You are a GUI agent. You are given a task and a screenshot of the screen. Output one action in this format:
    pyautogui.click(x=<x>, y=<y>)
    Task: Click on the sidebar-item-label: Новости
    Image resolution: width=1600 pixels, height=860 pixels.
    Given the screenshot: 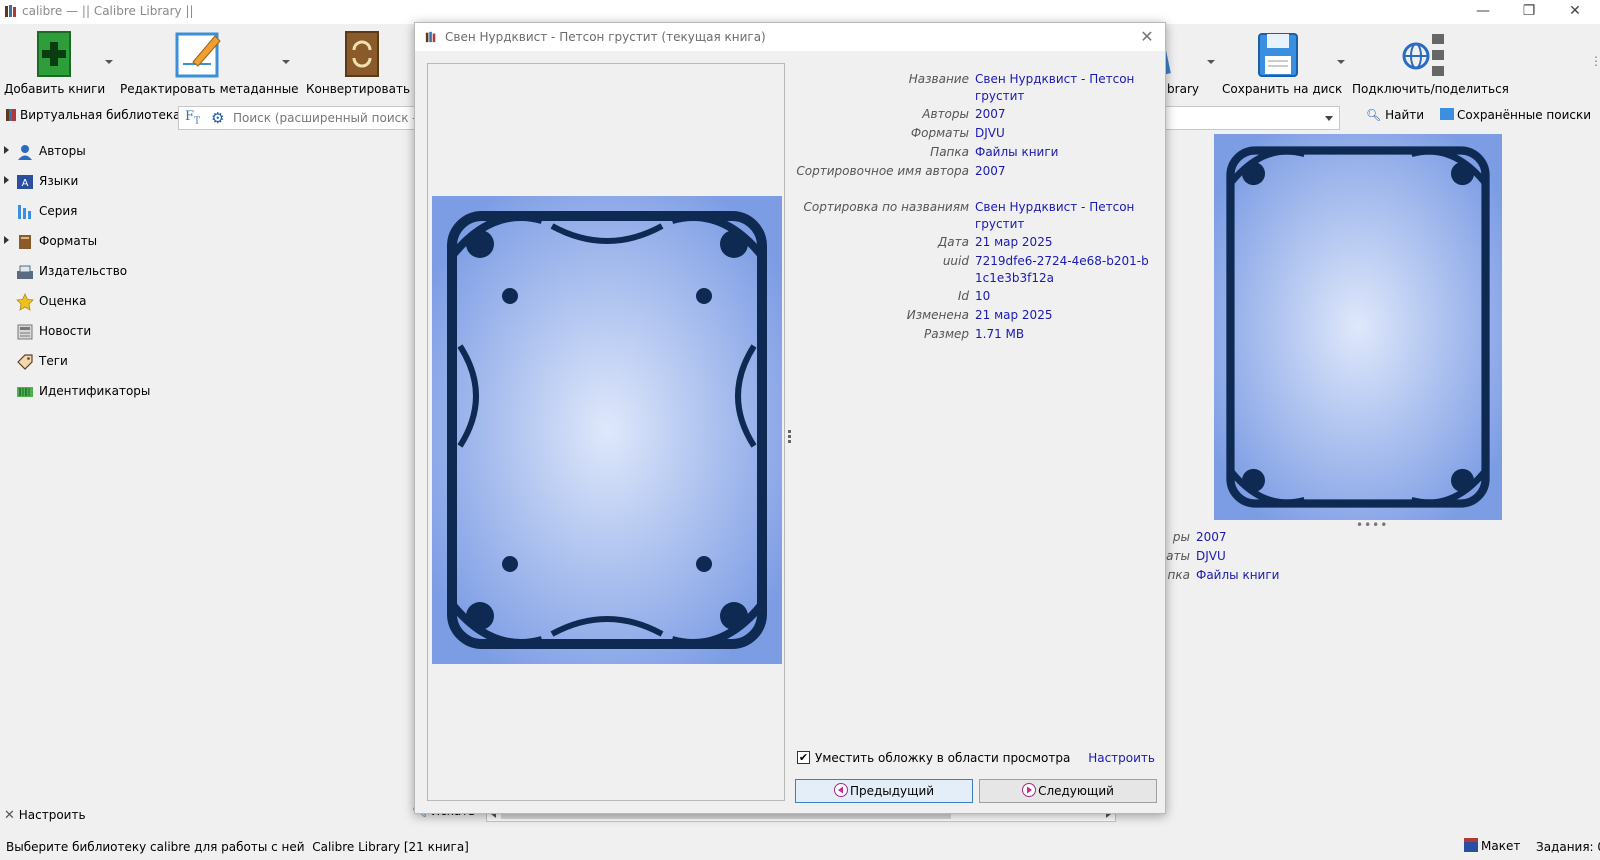 What is the action you would take?
    pyautogui.click(x=65, y=331)
    